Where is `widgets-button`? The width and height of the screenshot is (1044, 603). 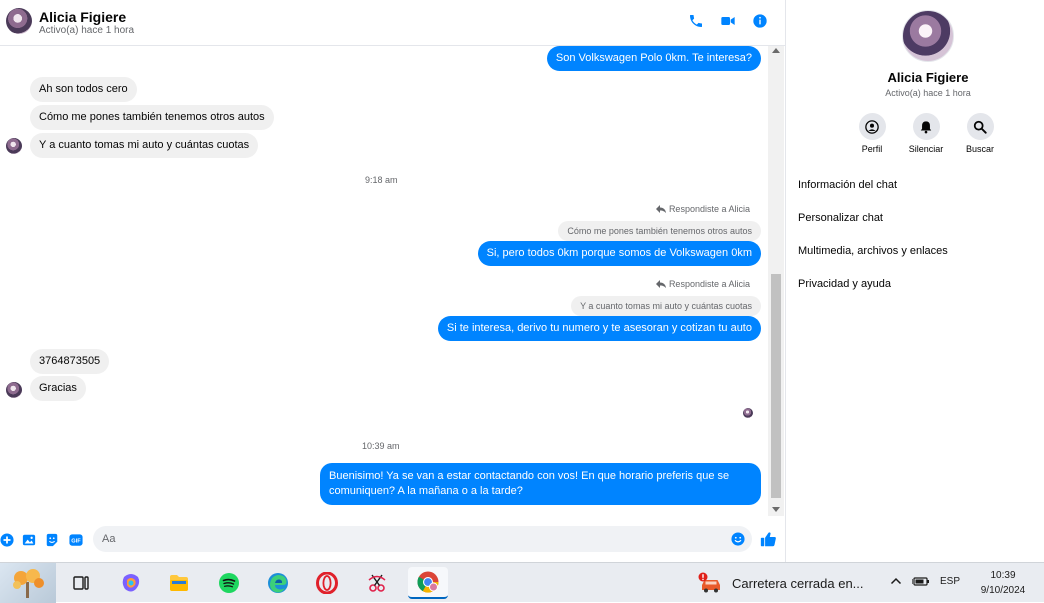 widgets-button is located at coordinates (28, 583).